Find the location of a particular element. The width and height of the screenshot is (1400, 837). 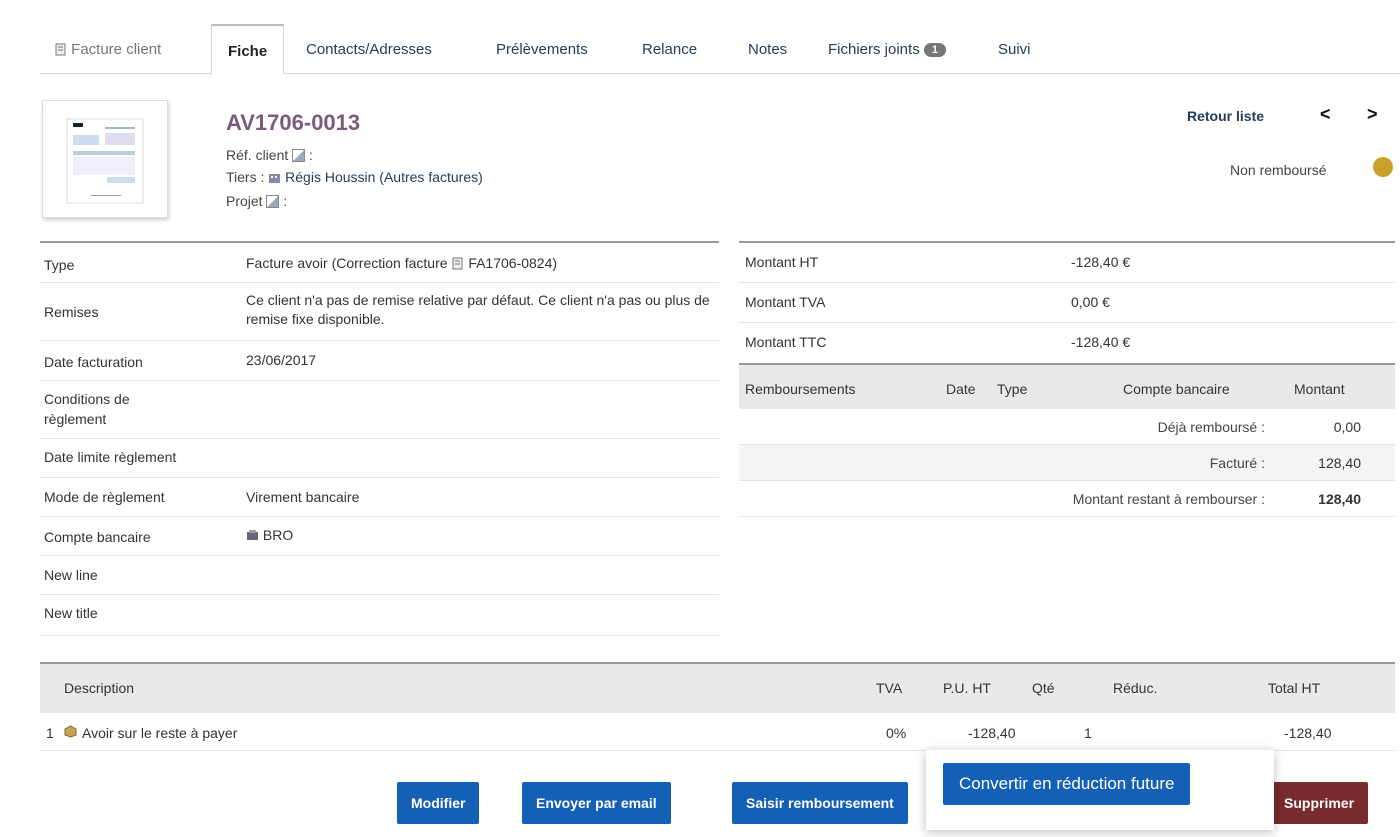

amount-row-ttc: Montant TTC -128,40 € is located at coordinates (1067, 343).